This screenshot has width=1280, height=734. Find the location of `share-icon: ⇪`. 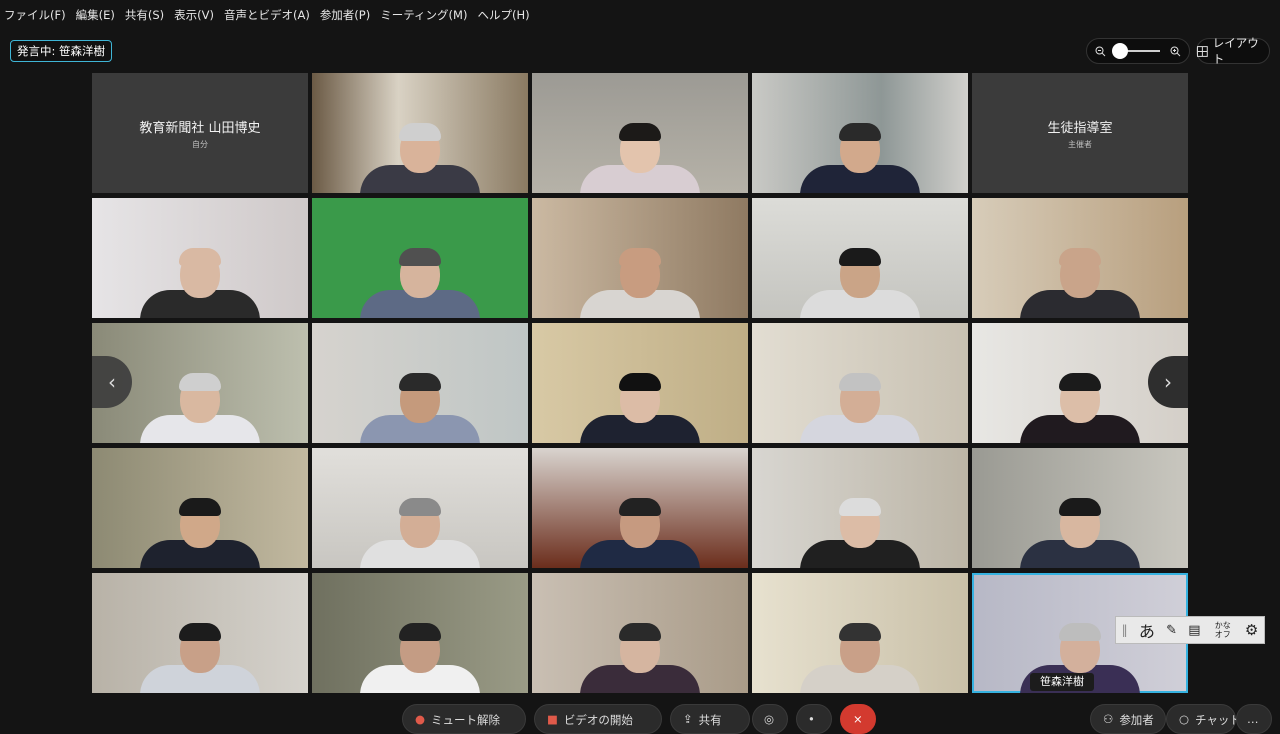

share-icon: ⇪ is located at coordinates (688, 719).